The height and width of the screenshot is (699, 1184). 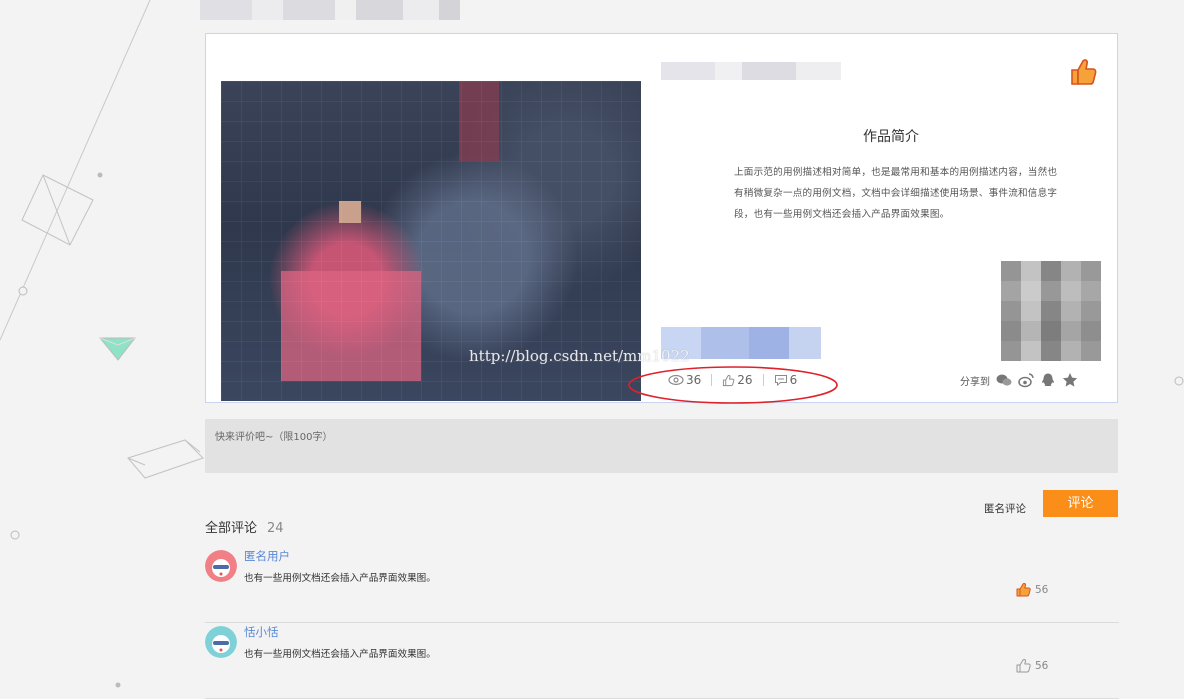 What do you see at coordinates (579, 356) in the screenshot?
I see `watermark-text: http://blog.csdn.net/mm1022` at bounding box center [579, 356].